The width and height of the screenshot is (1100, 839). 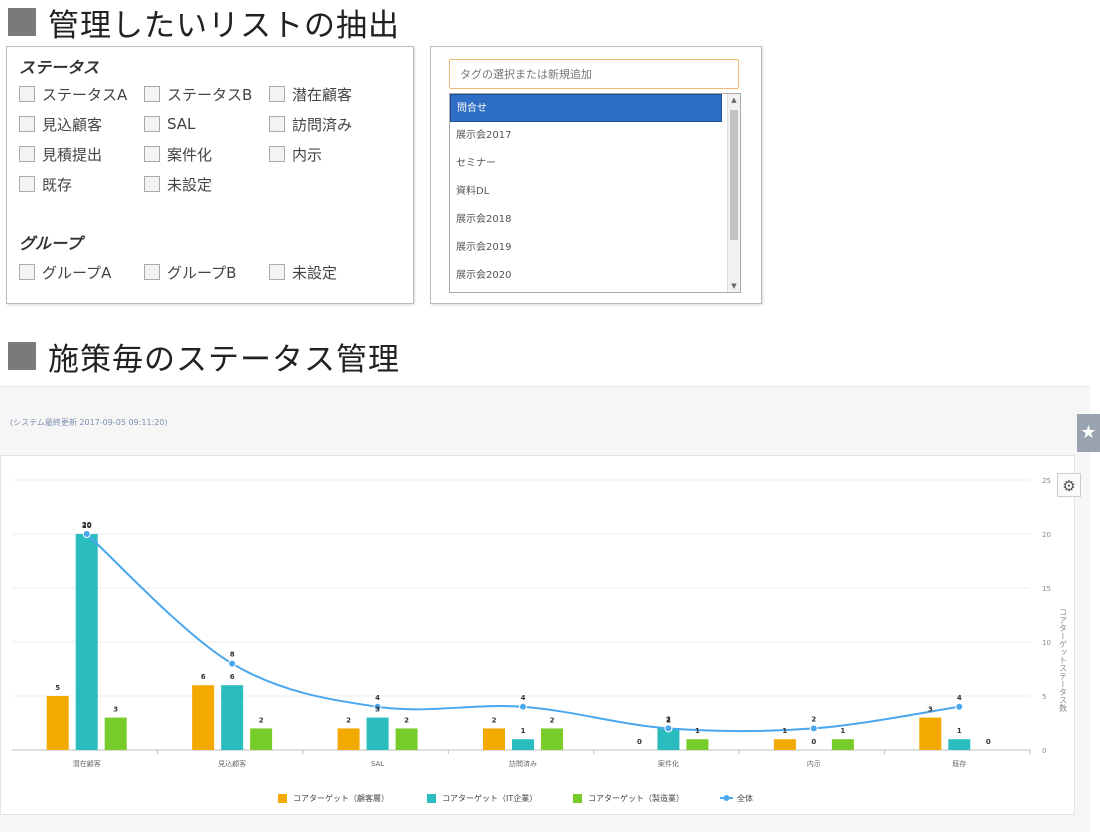 I want to click on tag-option: 問合せ, so click(x=586, y=108).